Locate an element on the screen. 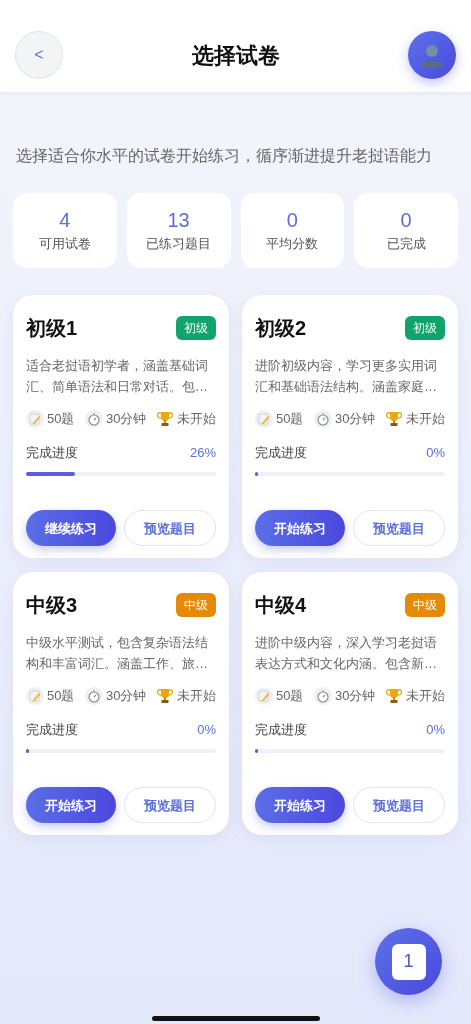 This screenshot has height=1024, width=471. page-number: 1 is located at coordinates (408, 961).